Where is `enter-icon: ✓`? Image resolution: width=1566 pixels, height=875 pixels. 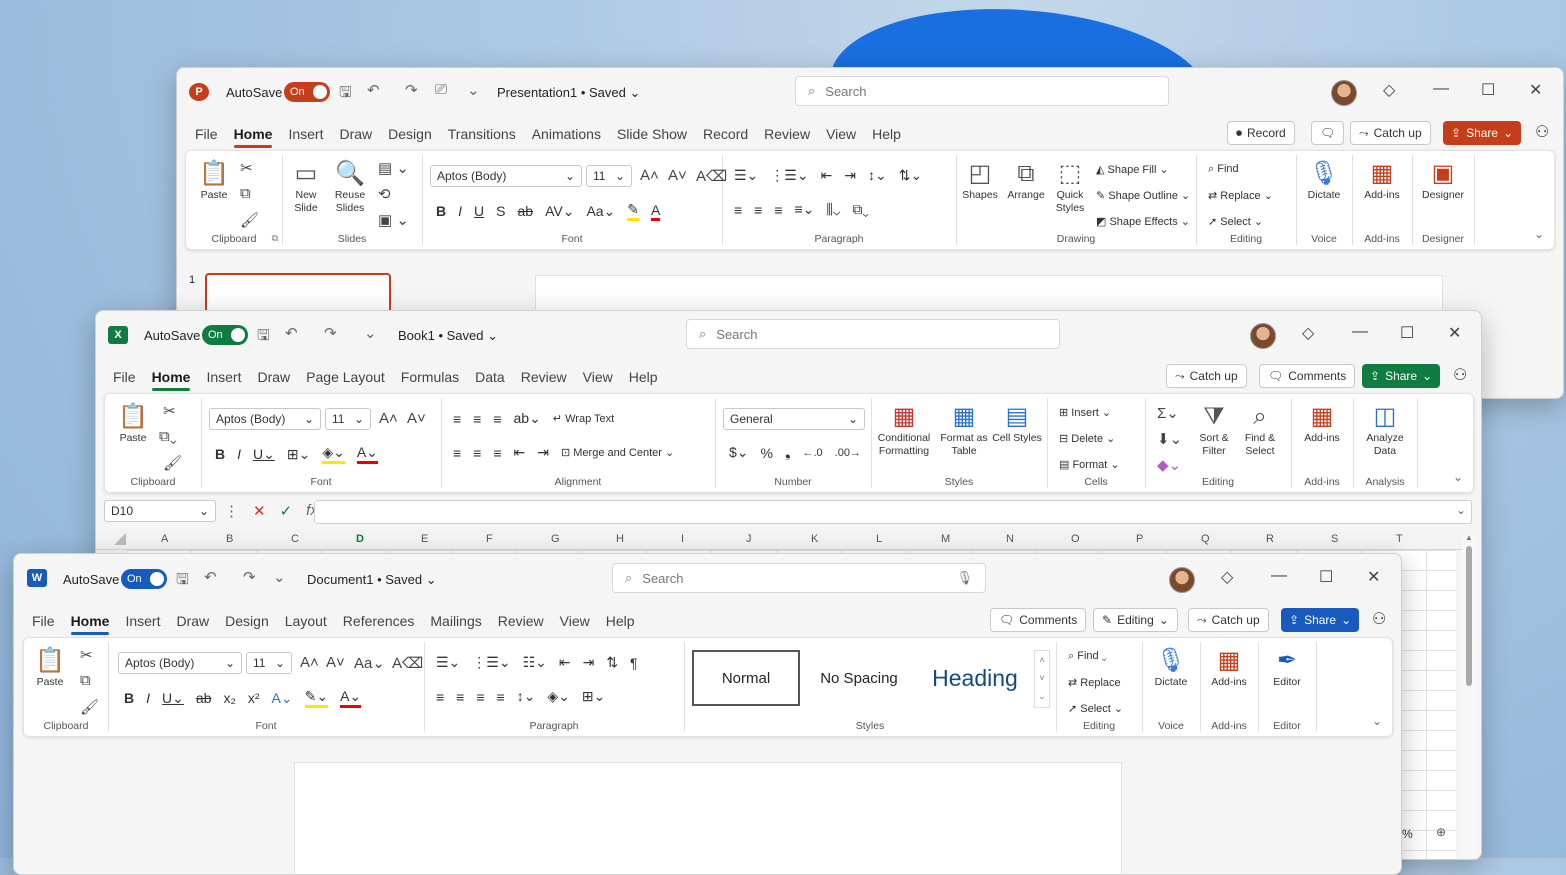 enter-icon: ✓ is located at coordinates (286, 511).